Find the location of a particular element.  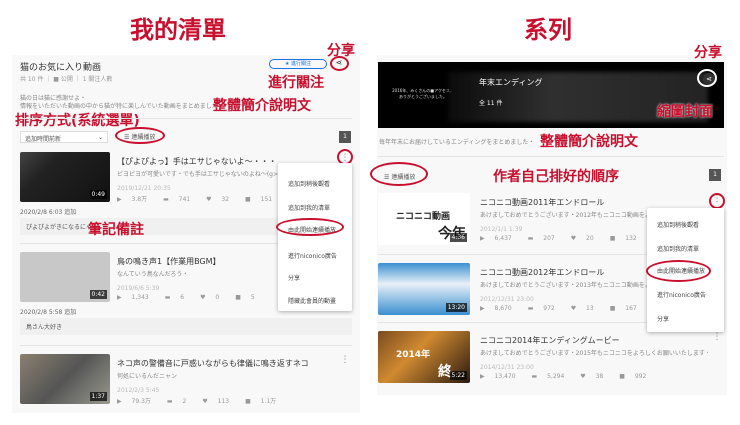

video-thumbnail: ニコニコ動画今年も宜しくお願いします4:36 is located at coordinates (424, 219).